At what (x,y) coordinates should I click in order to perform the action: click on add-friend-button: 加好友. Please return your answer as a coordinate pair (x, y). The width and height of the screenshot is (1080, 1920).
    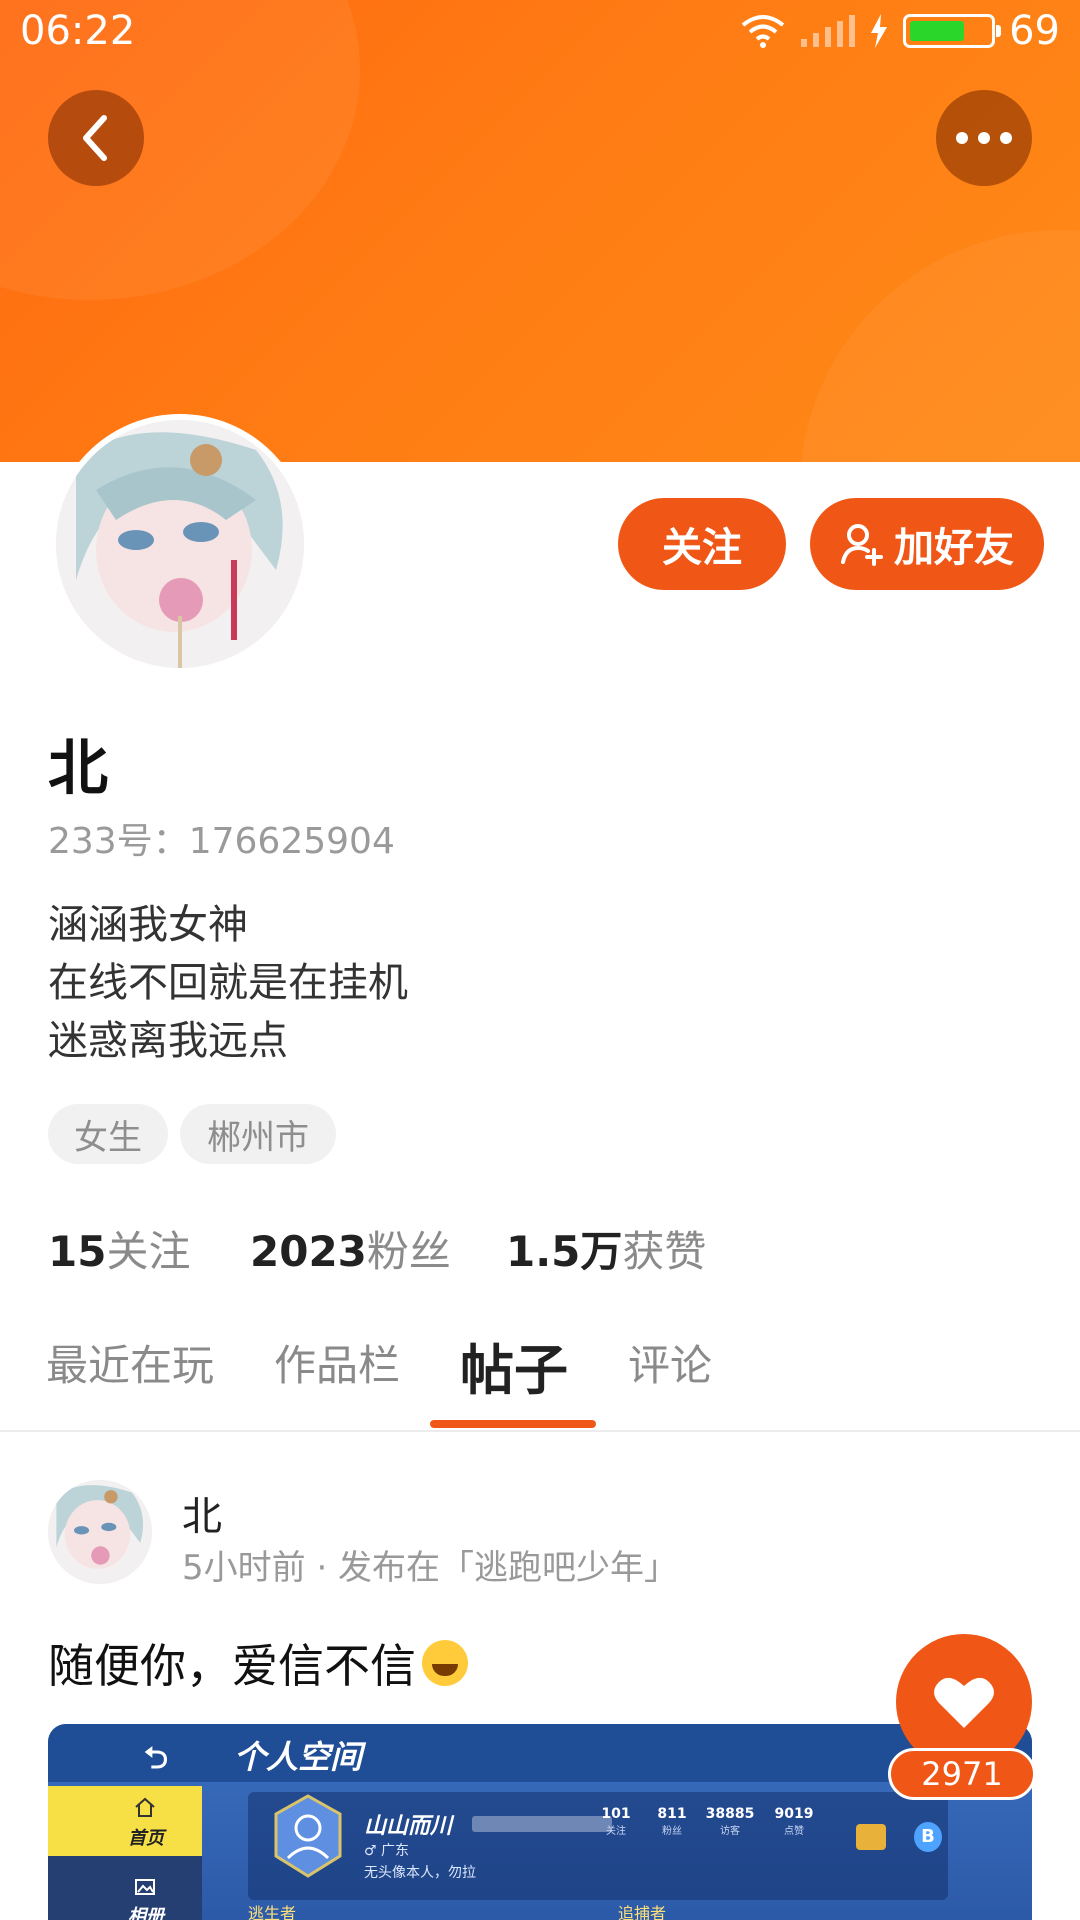
    Looking at the image, I should click on (927, 544).